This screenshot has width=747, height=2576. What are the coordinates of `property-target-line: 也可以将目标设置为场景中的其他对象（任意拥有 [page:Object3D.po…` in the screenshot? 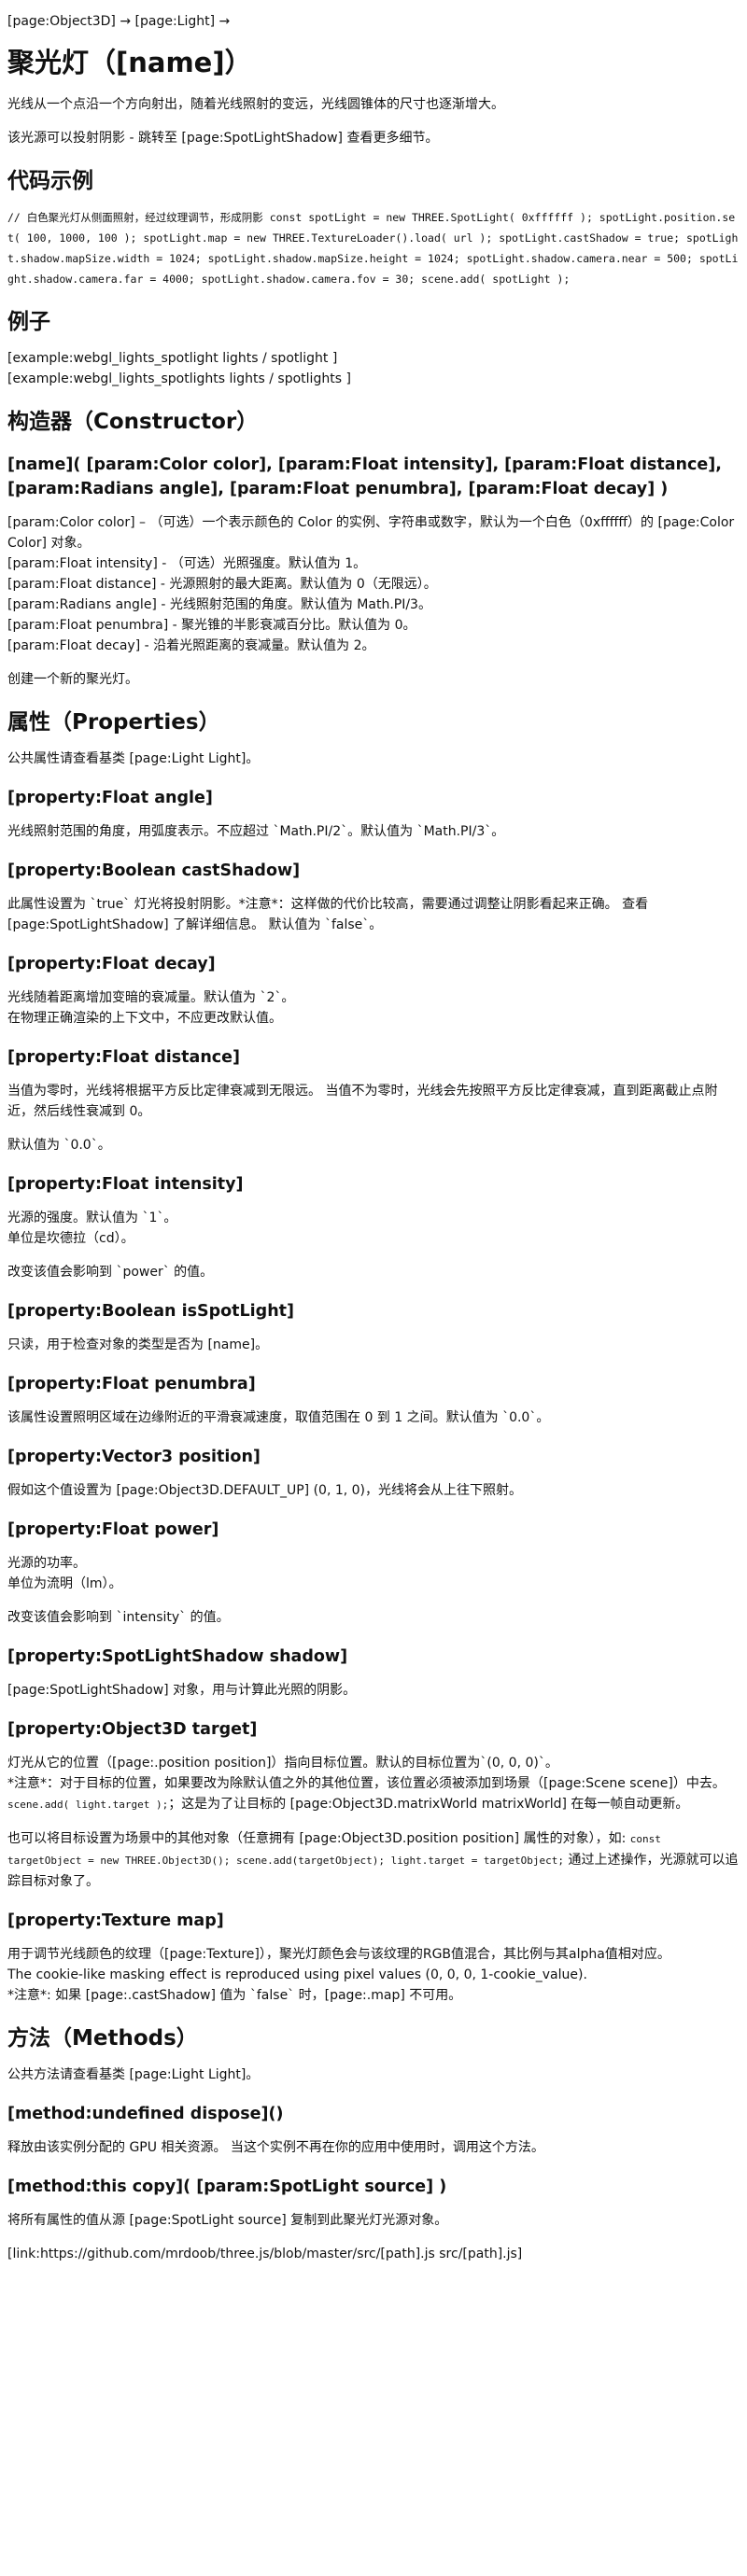 It's located at (317, 1838).